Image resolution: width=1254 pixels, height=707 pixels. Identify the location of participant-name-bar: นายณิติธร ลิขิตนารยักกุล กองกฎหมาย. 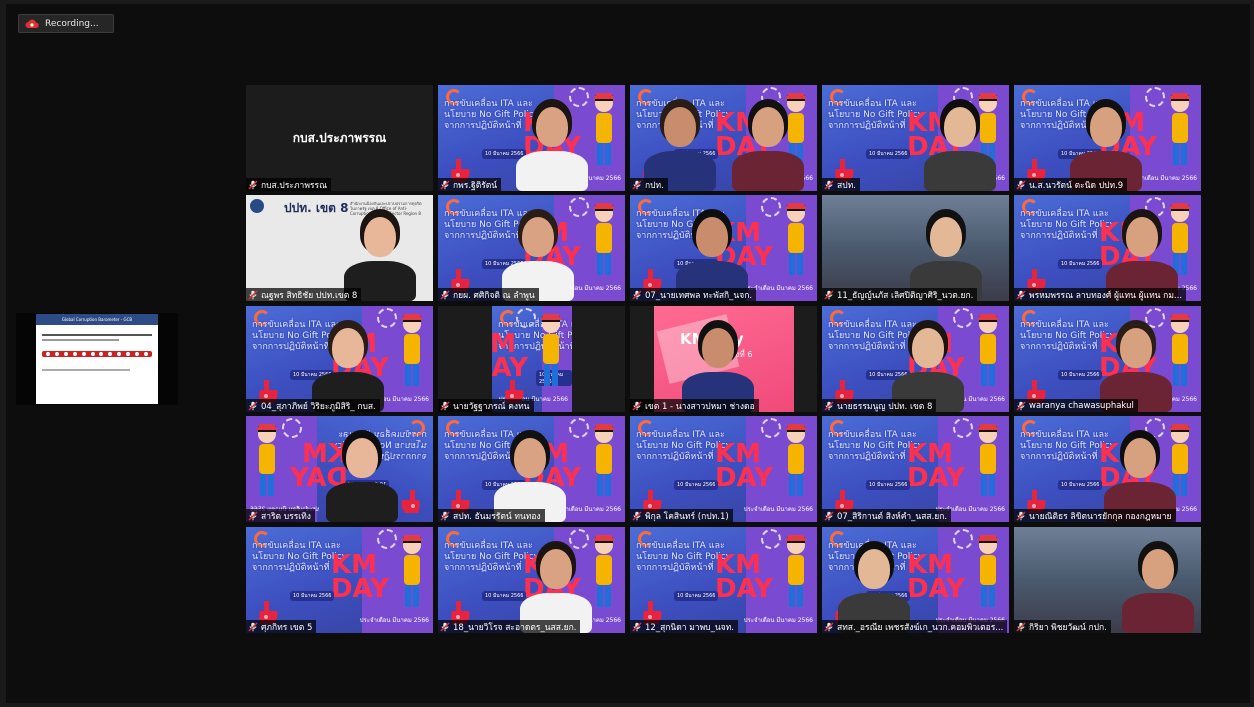
(1095, 515).